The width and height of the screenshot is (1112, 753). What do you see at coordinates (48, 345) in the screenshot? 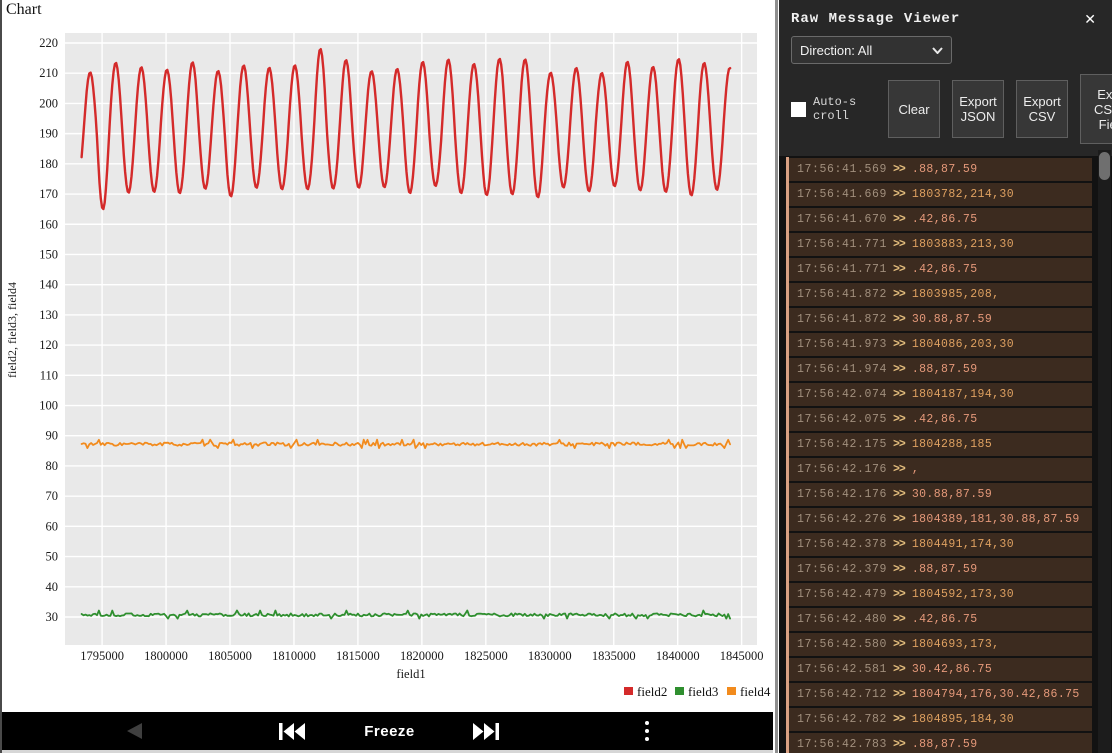
I see `svg-text: 120` at bounding box center [48, 345].